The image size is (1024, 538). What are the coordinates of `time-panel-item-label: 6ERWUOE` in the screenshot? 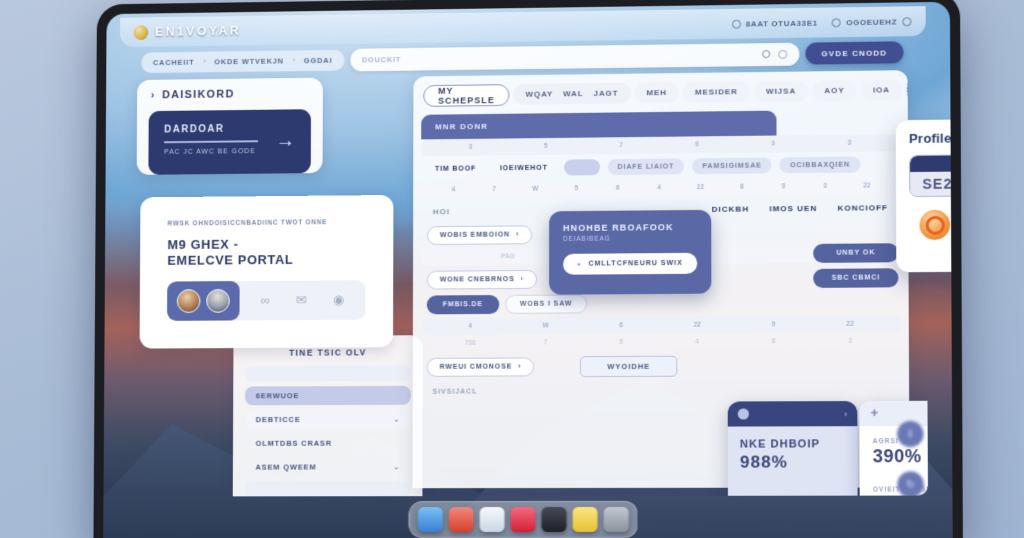 It's located at (277, 396).